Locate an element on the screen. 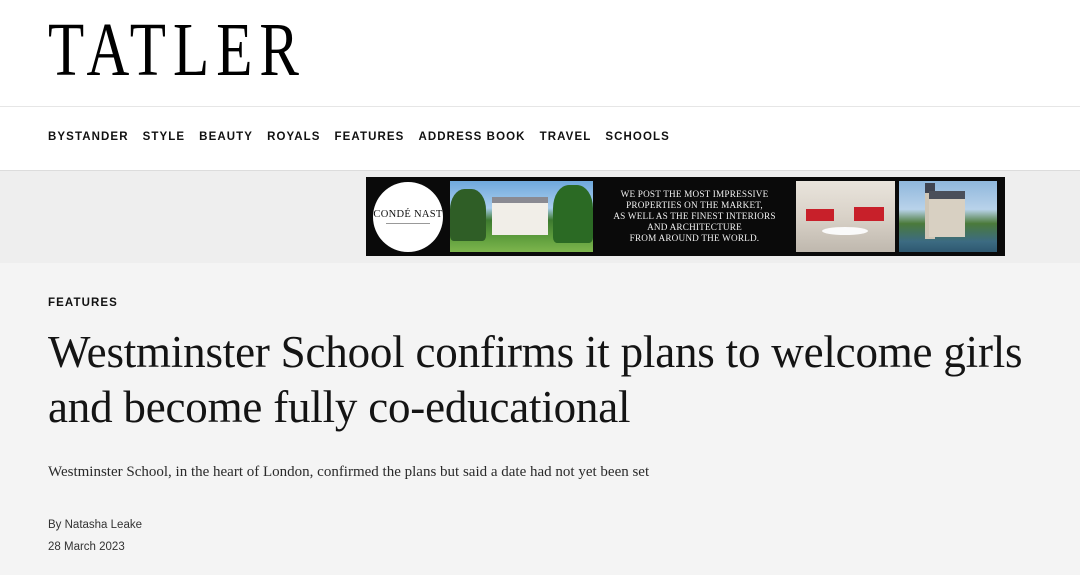 This screenshot has height=575, width=1080. ad-brand-logo-text: CONDÉ NAST is located at coordinates (408, 214).